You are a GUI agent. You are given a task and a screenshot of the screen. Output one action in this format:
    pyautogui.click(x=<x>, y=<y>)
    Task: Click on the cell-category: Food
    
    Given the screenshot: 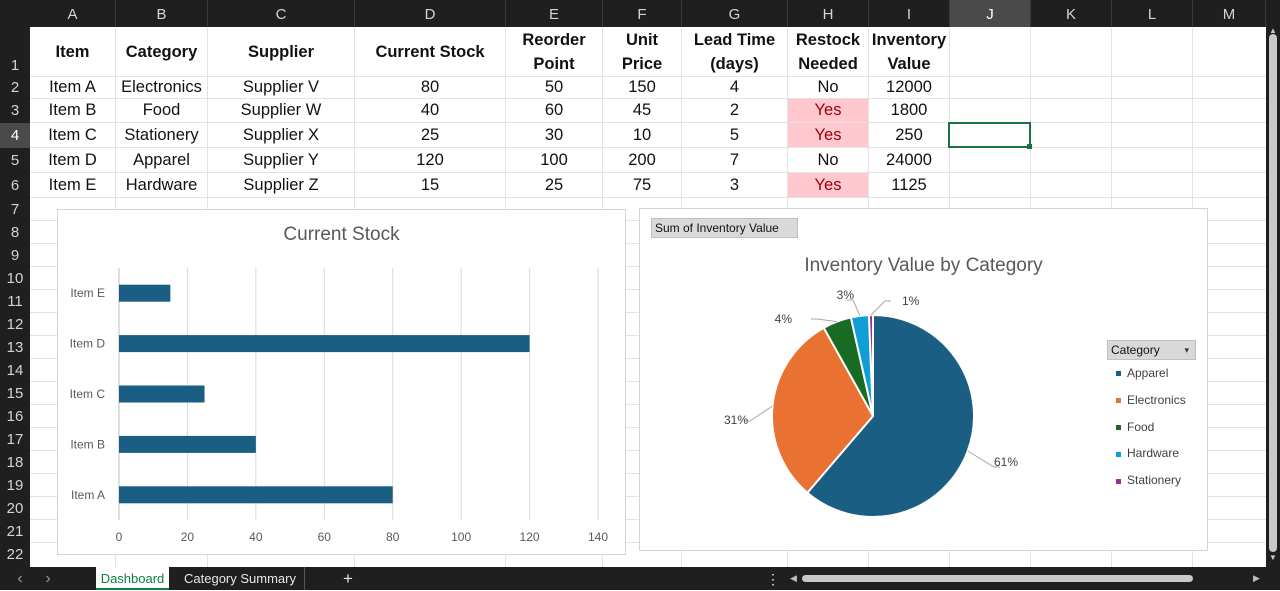 What is the action you would take?
    pyautogui.click(x=161, y=110)
    